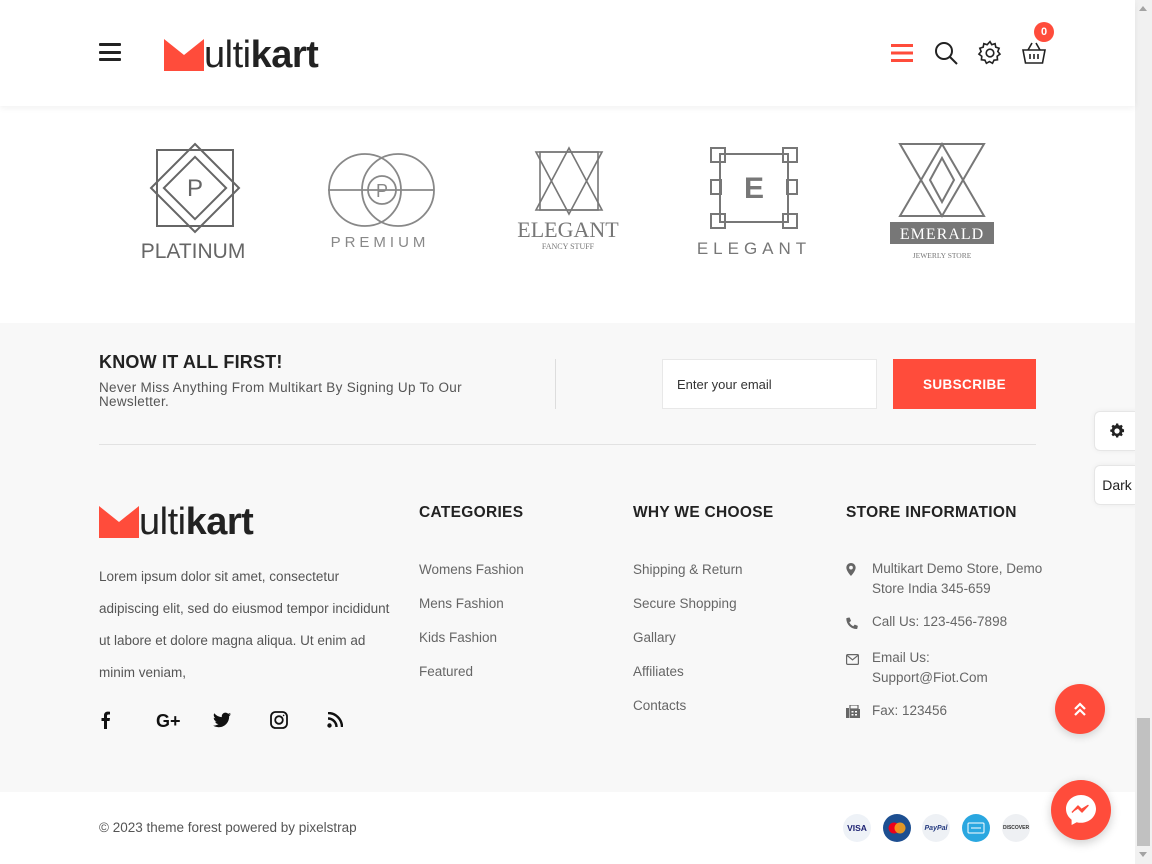 This screenshot has width=1152, height=864. I want to click on brand-logo-platinum: P PLATINUM, so click(195, 205).